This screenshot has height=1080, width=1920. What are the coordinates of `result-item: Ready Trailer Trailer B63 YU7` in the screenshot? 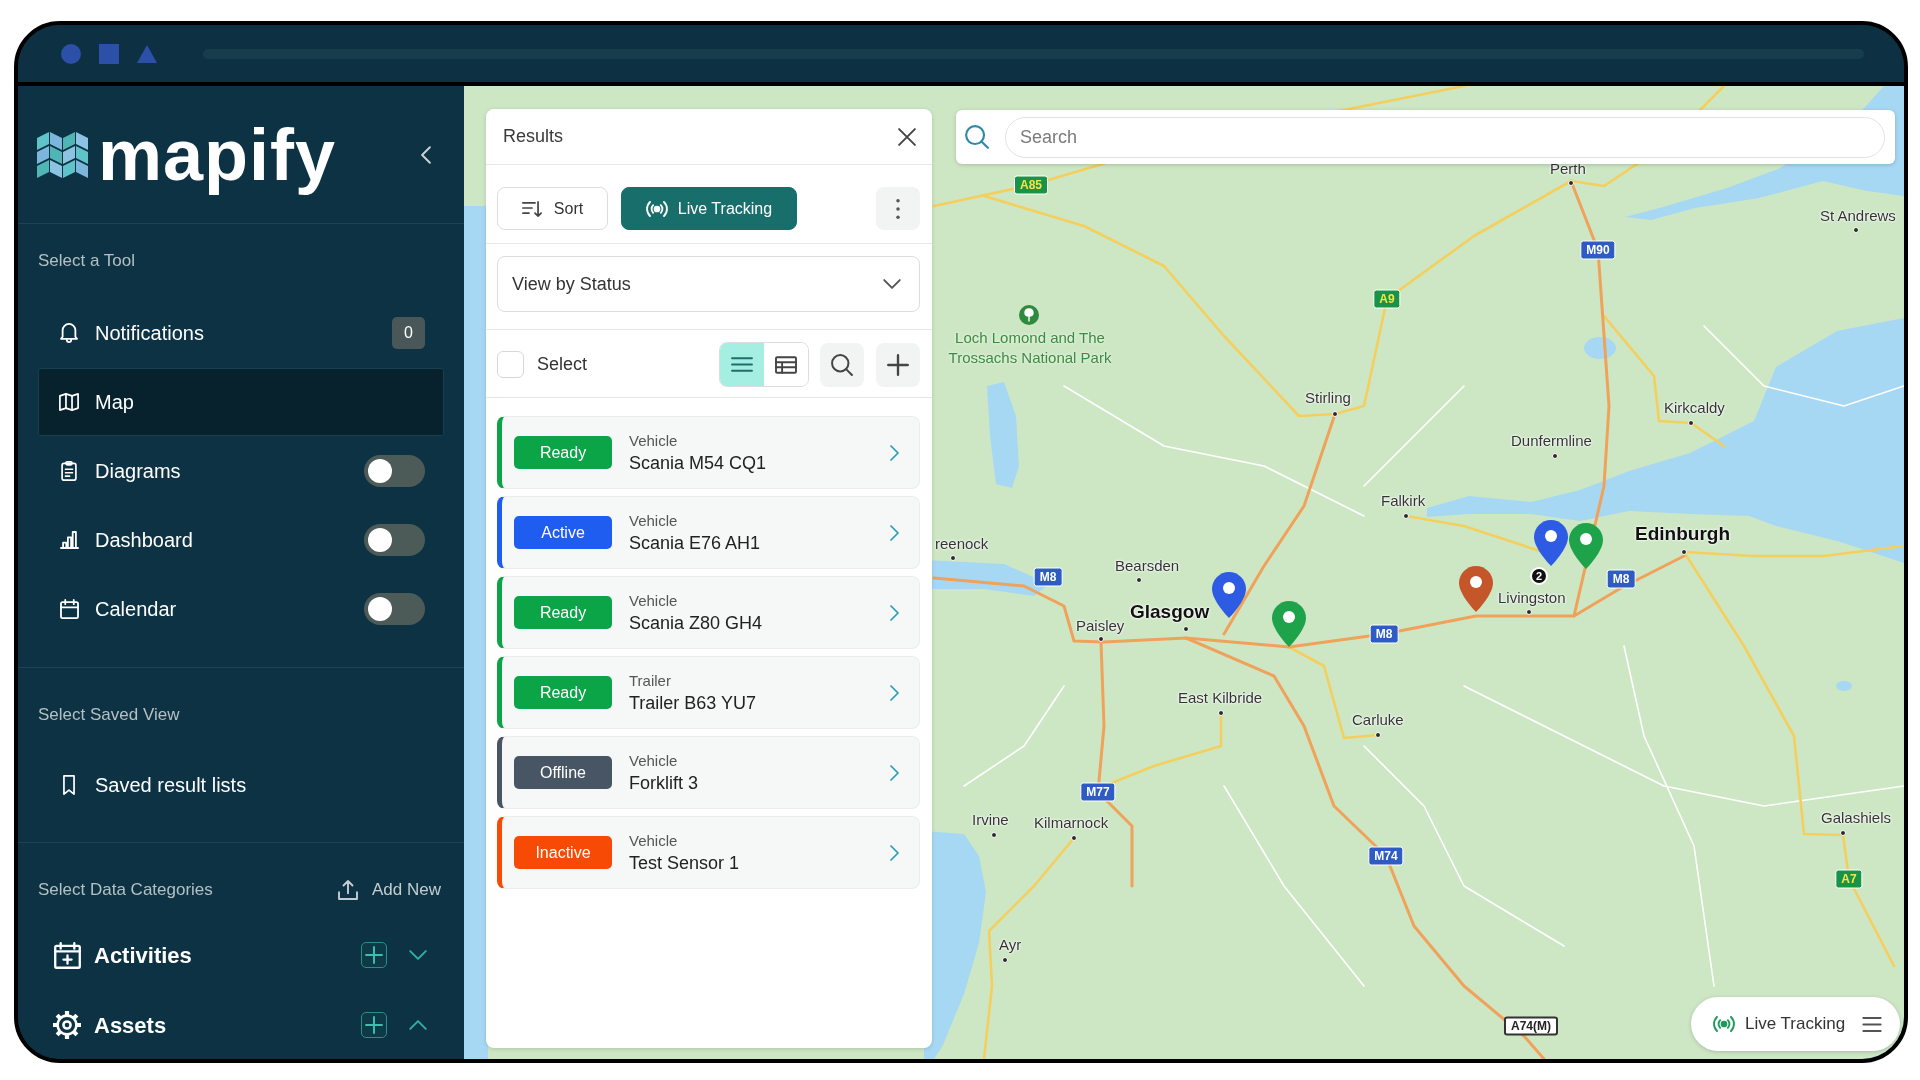 It's located at (708, 692).